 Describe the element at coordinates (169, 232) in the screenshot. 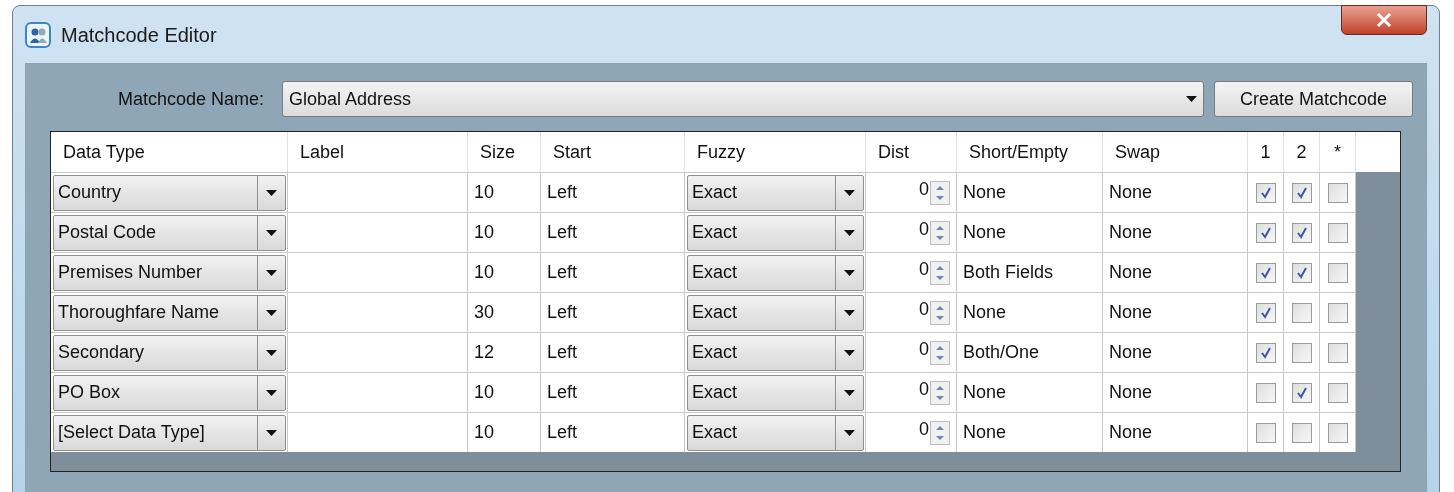

I see `data-type-dropdown: Postal Code` at that location.